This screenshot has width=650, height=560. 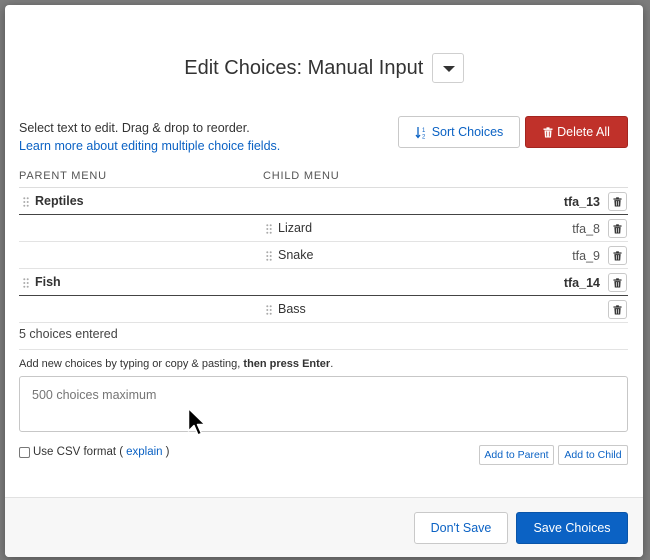 I want to click on csv-explain-link: explain, so click(x=144, y=452).